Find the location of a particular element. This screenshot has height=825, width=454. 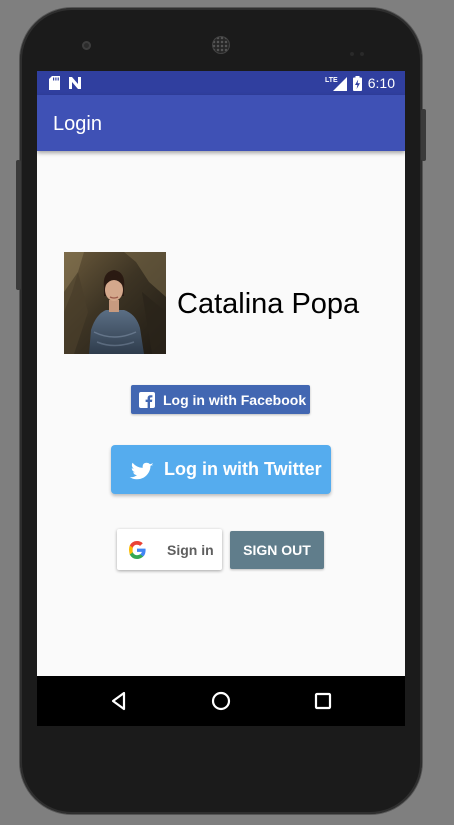

front-camera is located at coordinates (86, 45).